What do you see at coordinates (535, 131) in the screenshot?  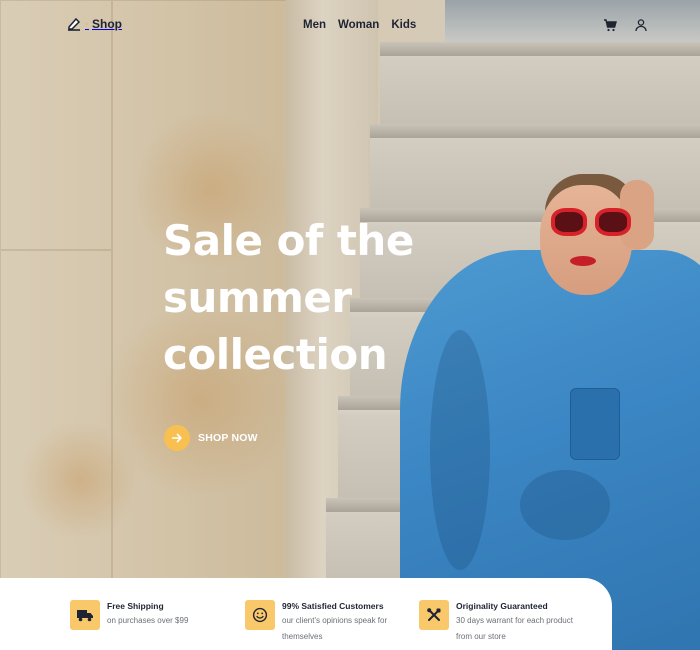 I see `stair-lip` at bounding box center [535, 131].